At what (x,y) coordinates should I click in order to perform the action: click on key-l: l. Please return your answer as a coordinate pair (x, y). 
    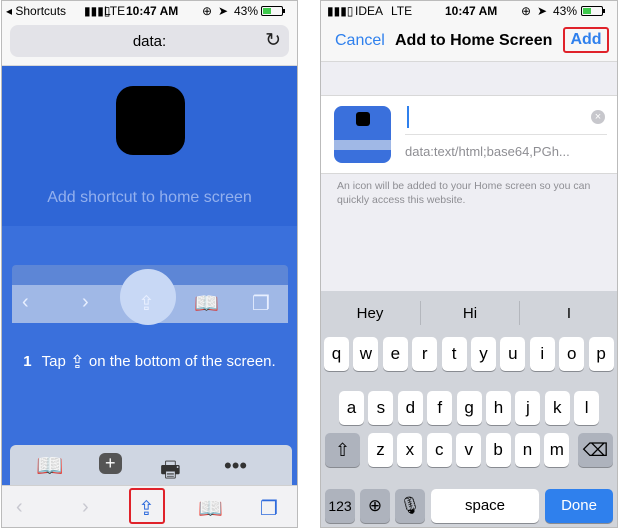
    Looking at the image, I should click on (587, 408).